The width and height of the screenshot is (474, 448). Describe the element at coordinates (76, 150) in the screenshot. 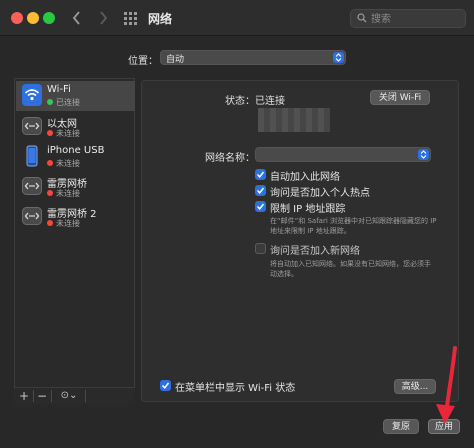

I see `service-name: iPhone USB` at that location.